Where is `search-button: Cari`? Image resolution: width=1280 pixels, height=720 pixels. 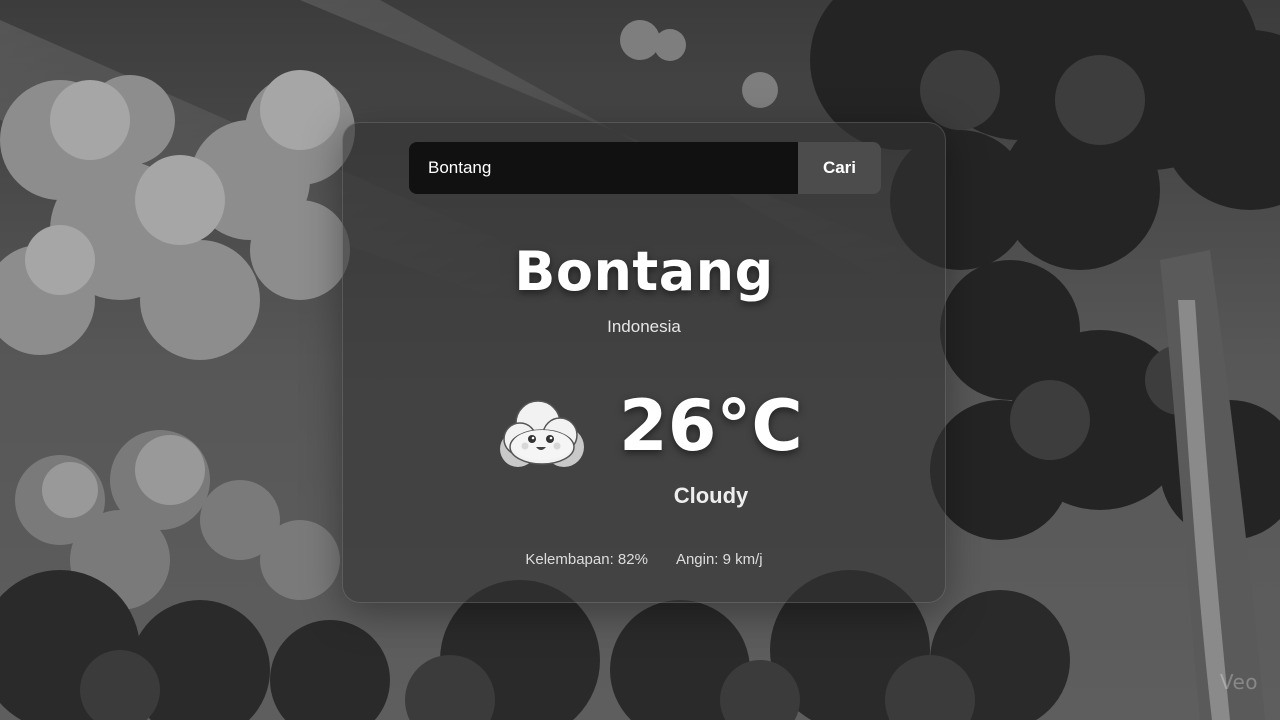 search-button: Cari is located at coordinates (839, 168).